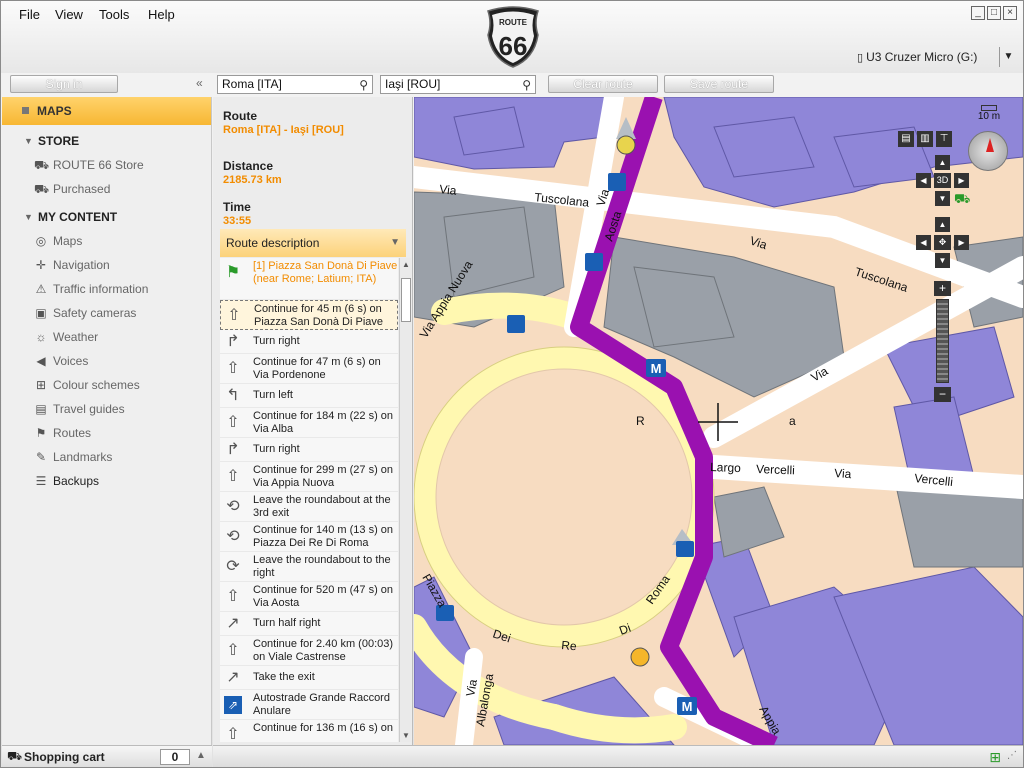 This screenshot has height=768, width=1024. I want to click on sidebar-item-travel-guides: ▤ Travel guides, so click(106, 409).